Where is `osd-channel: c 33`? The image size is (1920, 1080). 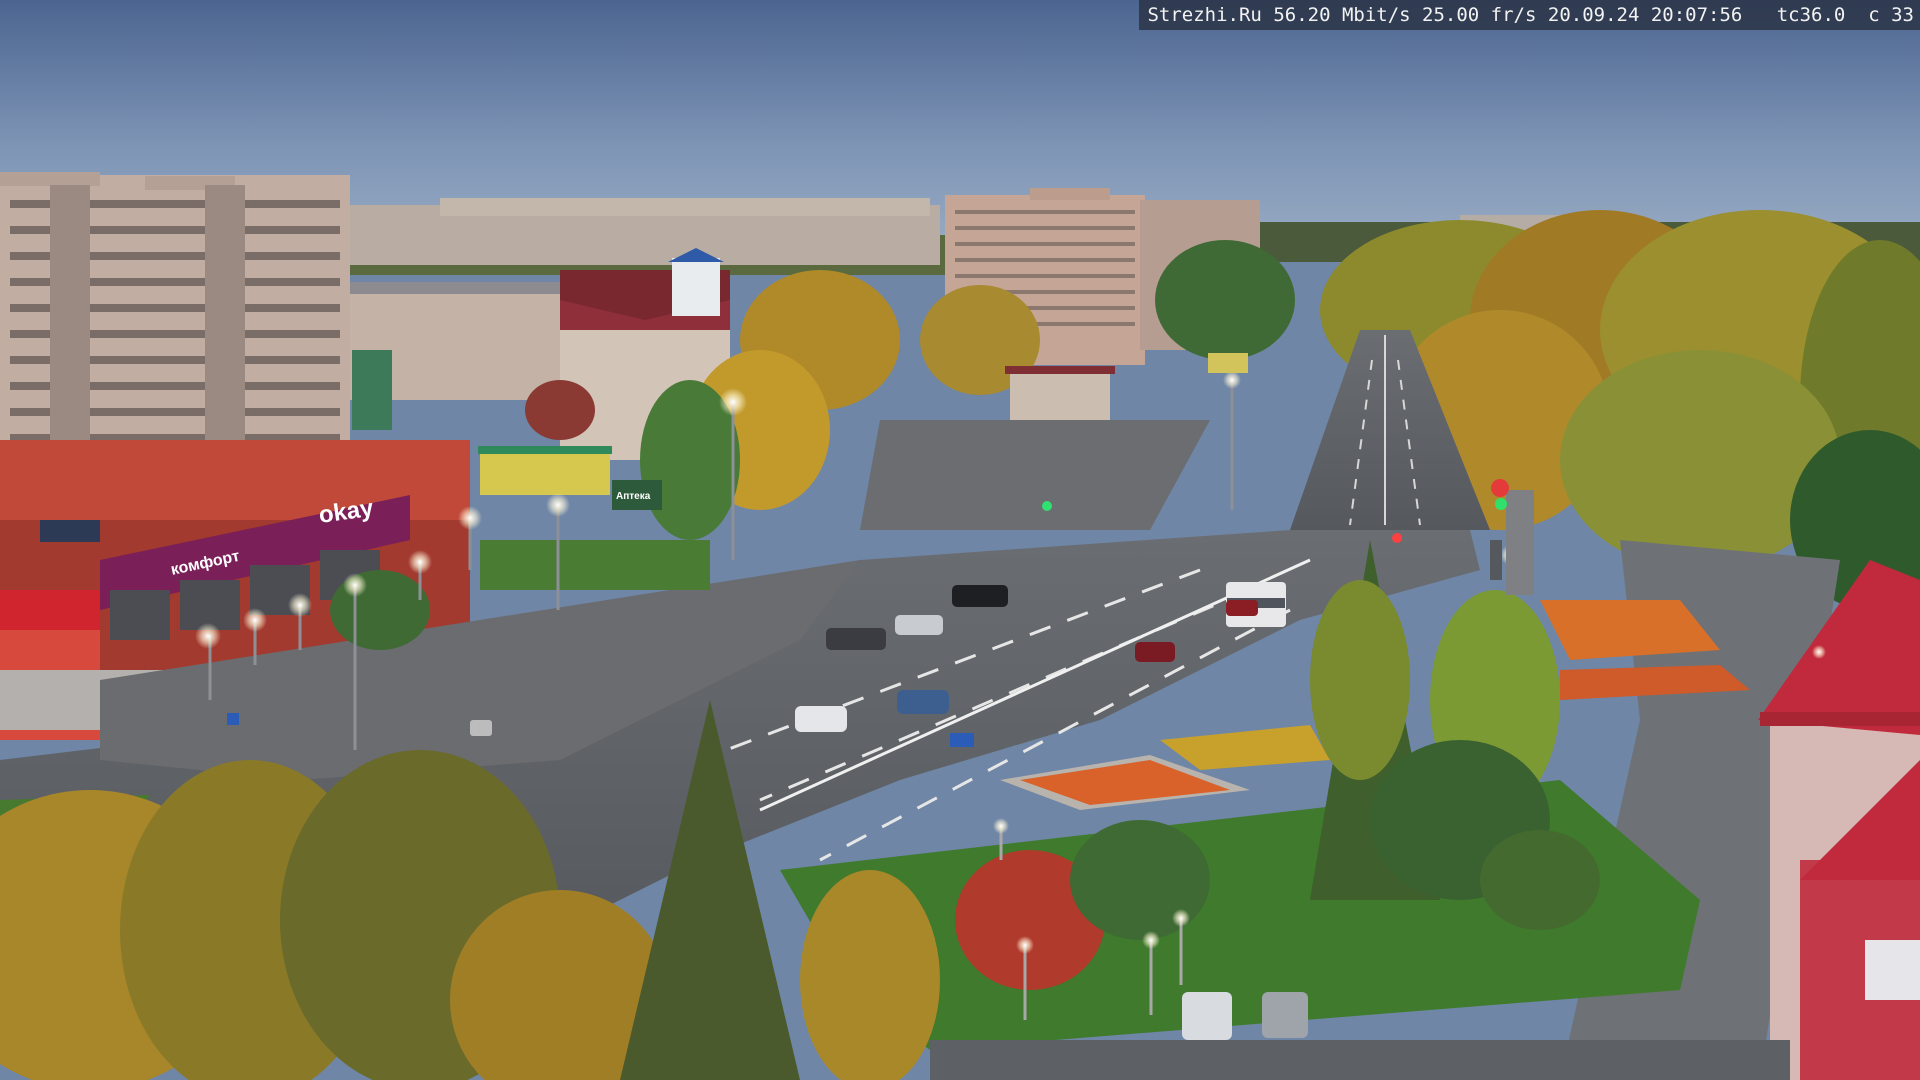 osd-channel: c 33 is located at coordinates (1891, 15).